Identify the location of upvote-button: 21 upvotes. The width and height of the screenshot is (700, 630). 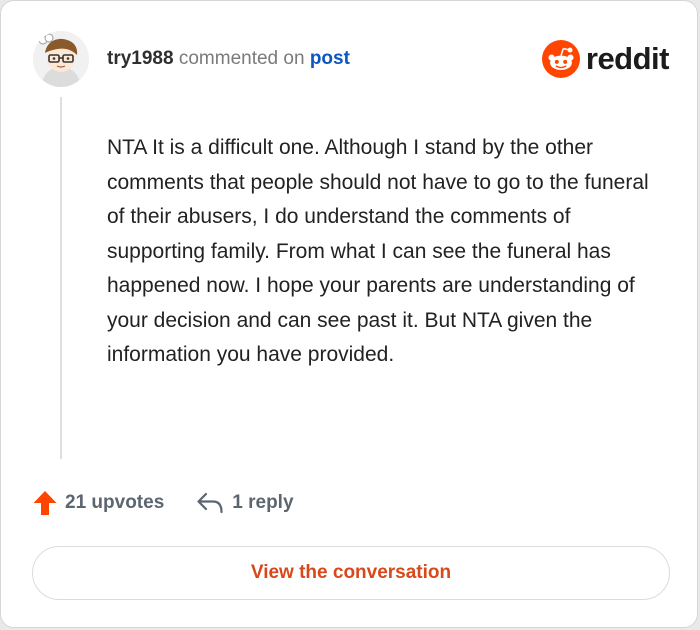
(98, 503).